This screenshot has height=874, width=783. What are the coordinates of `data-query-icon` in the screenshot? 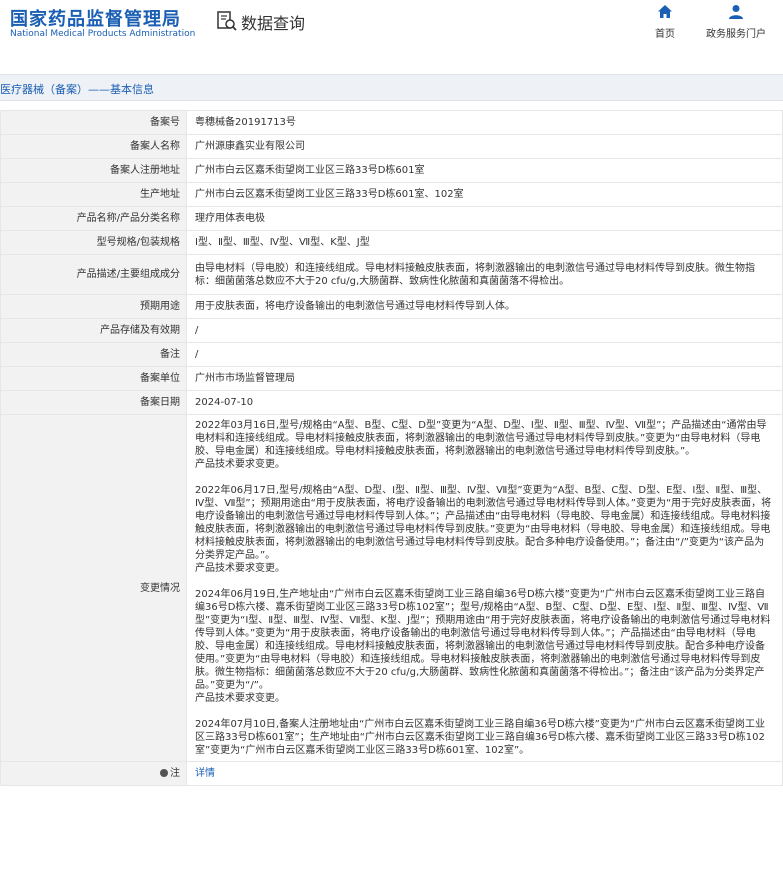 It's located at (227, 21).